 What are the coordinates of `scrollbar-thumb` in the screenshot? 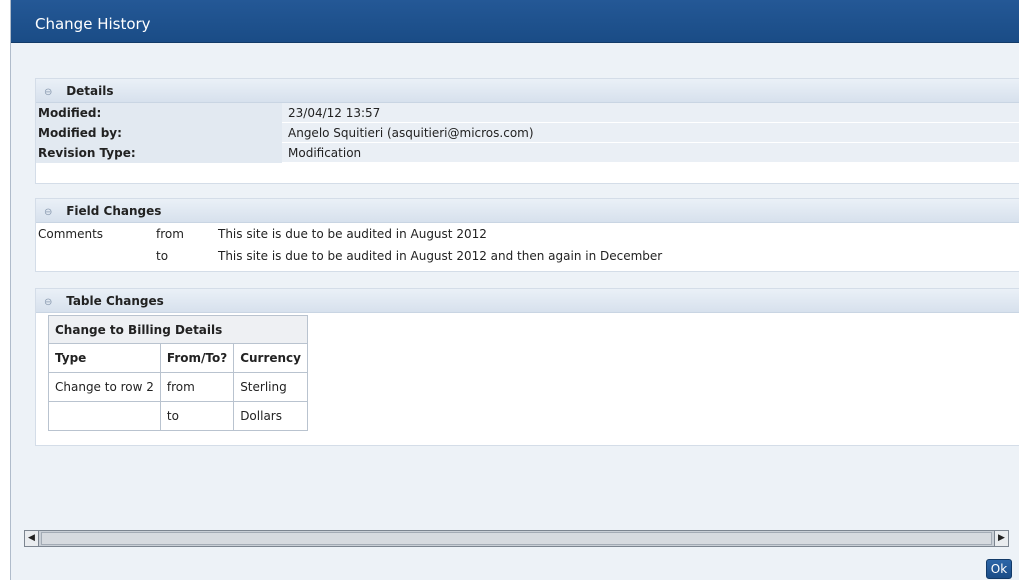 It's located at (516, 538).